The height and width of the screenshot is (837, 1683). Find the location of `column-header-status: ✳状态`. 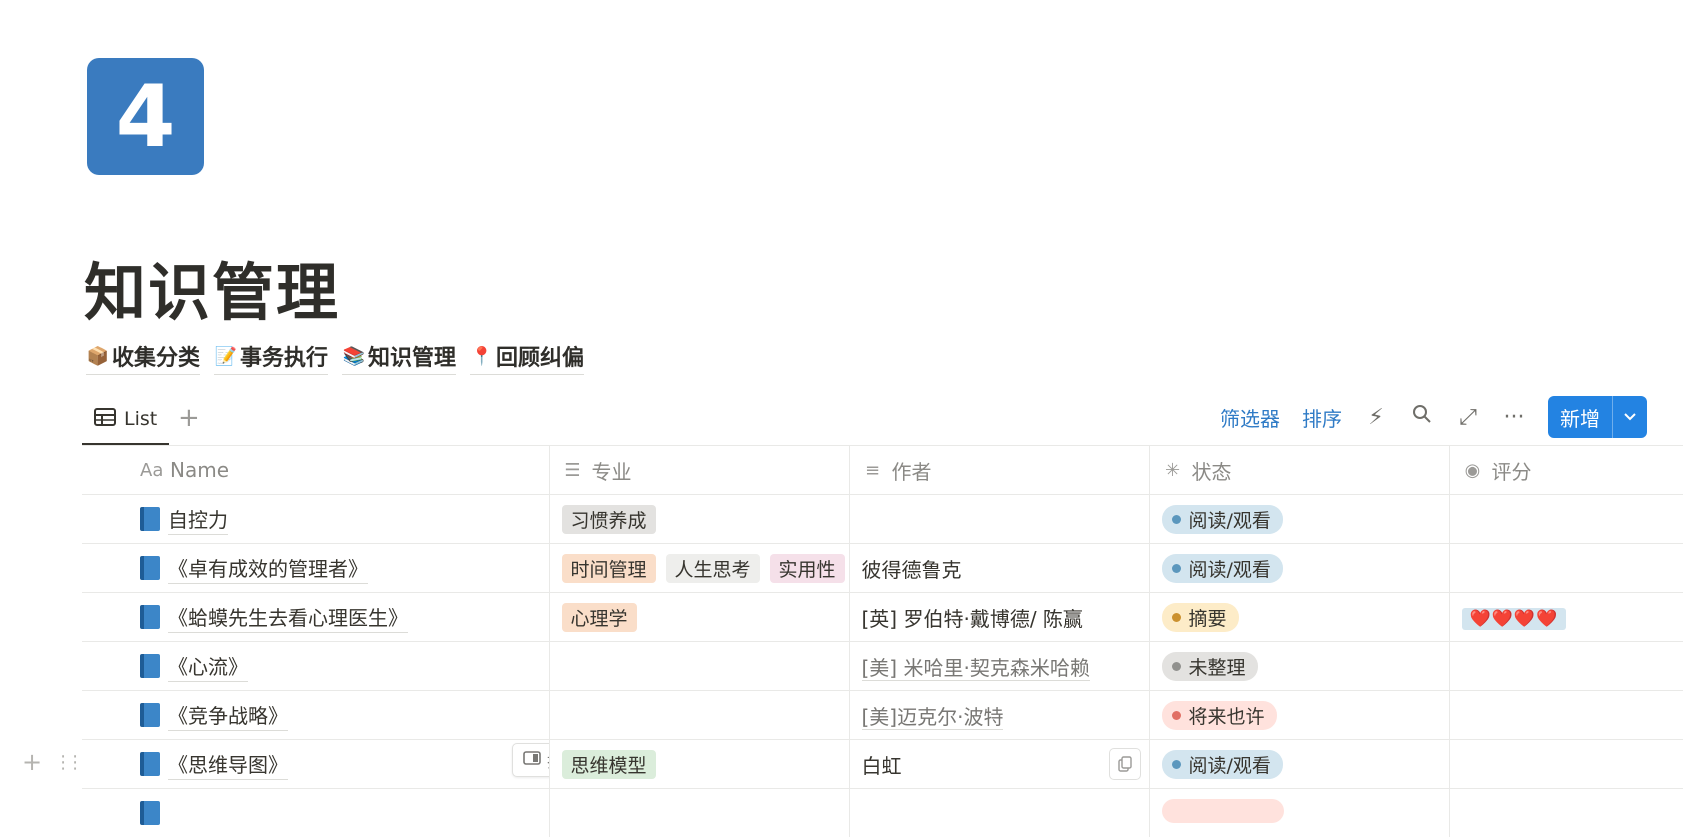

column-header-status: ✳状态 is located at coordinates (1299, 470).